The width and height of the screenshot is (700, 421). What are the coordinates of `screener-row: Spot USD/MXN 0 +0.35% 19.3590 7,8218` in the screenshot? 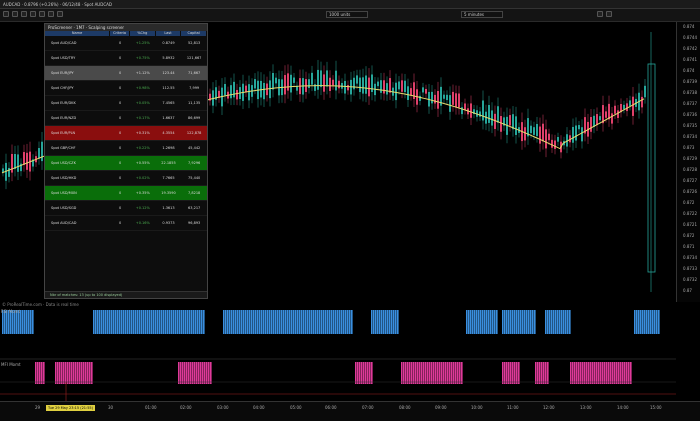 It's located at (126, 193).